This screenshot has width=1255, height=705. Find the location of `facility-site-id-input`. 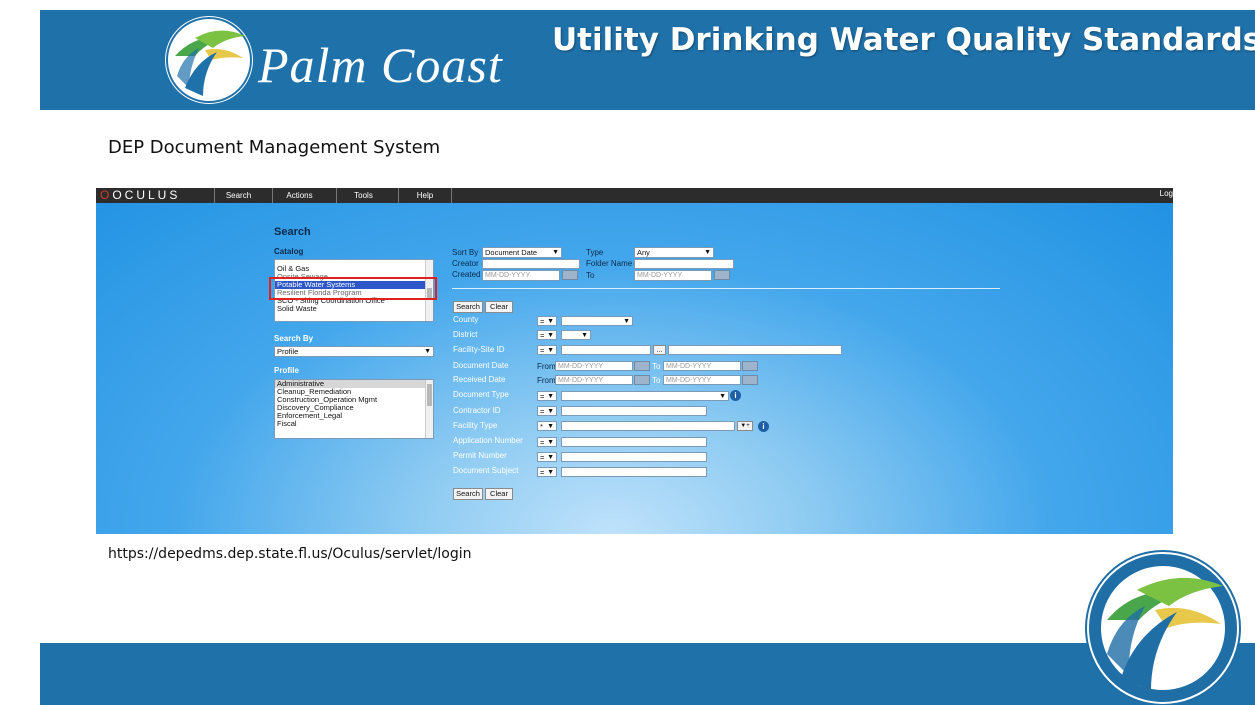

facility-site-id-input is located at coordinates (606, 350).